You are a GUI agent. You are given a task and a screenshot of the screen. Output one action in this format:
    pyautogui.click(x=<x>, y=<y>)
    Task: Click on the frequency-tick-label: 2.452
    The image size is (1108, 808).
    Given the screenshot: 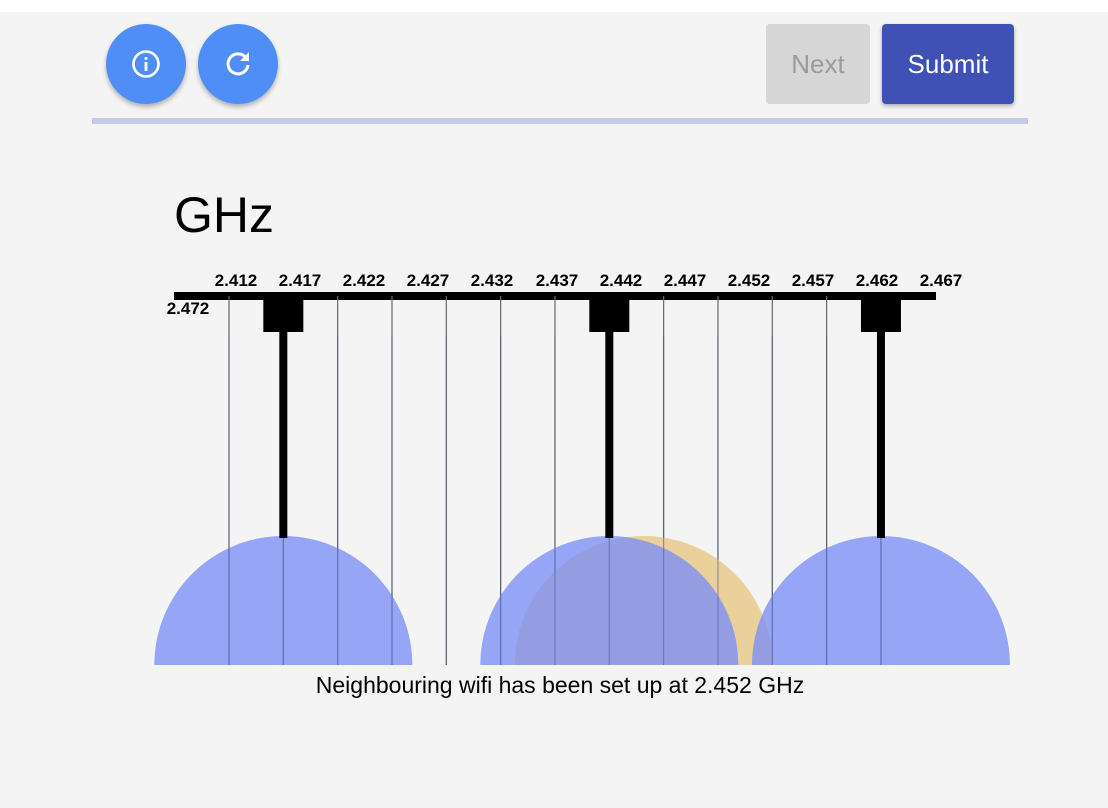 What is the action you would take?
    pyautogui.click(x=749, y=280)
    